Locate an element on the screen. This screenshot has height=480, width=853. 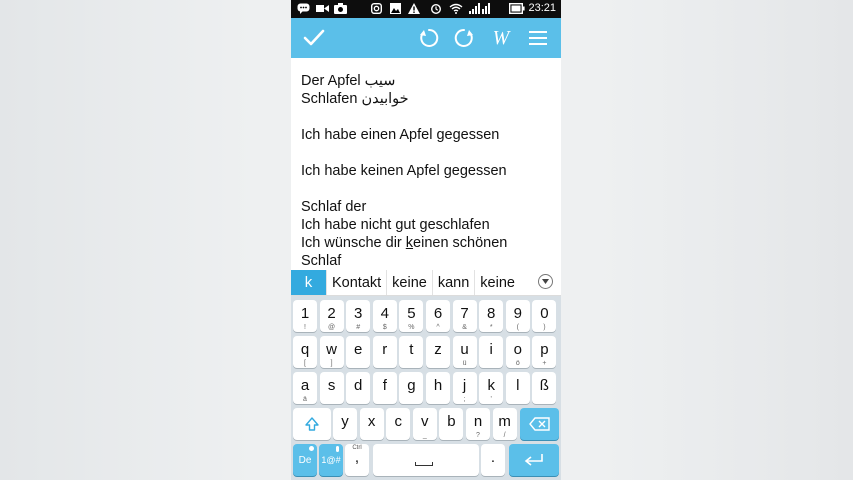
key-label: t is located at coordinates (411, 349).